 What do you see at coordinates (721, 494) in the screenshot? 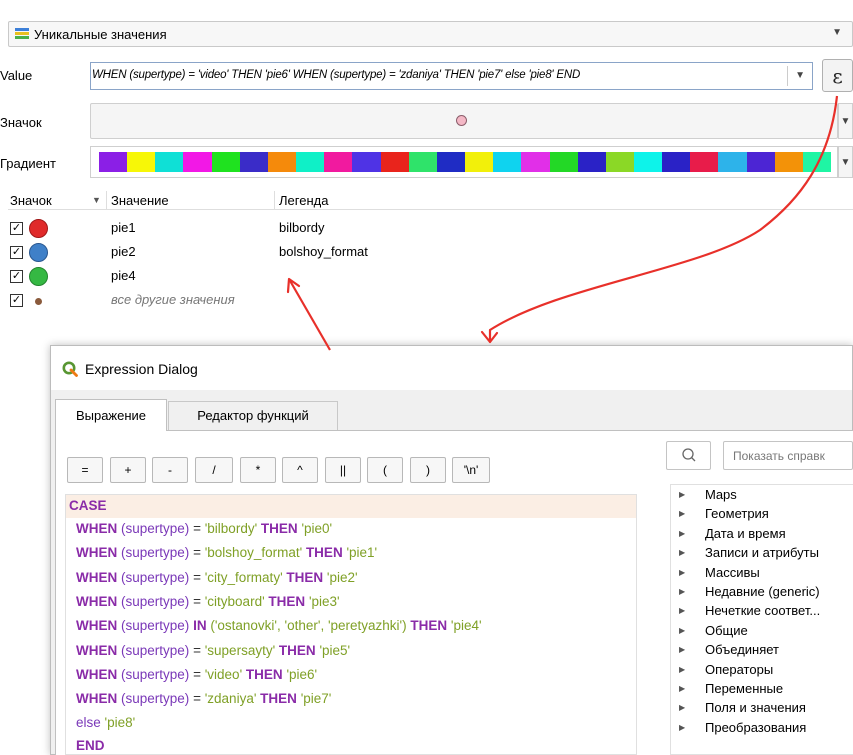
I see `function-group-label: Maps` at bounding box center [721, 494].